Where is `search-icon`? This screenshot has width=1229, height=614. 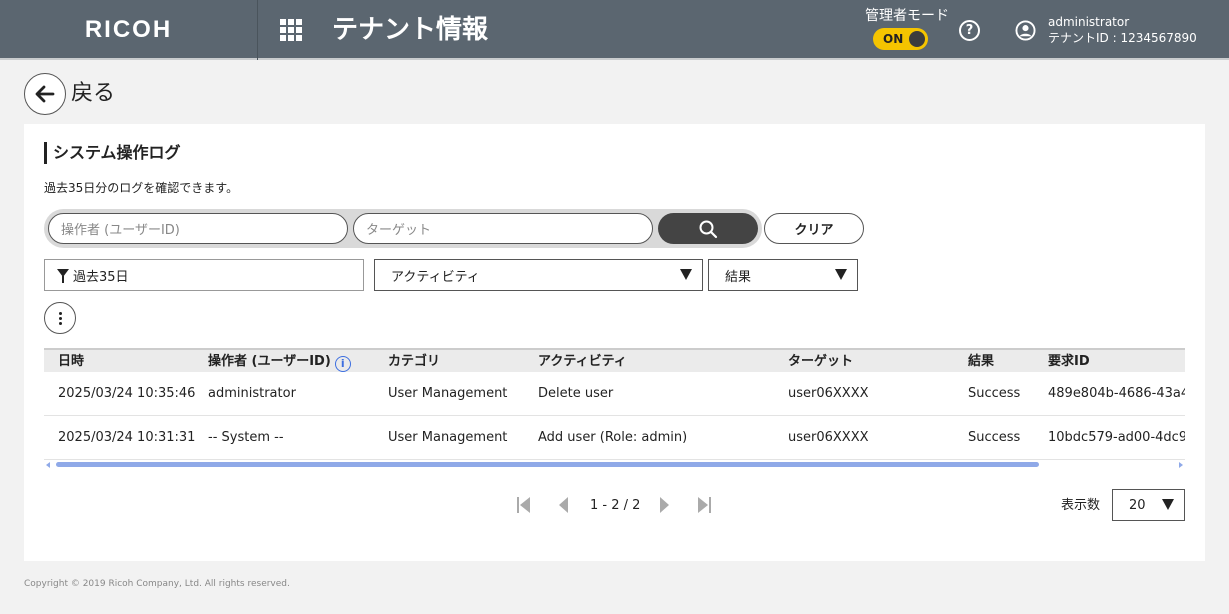 search-icon is located at coordinates (708, 229).